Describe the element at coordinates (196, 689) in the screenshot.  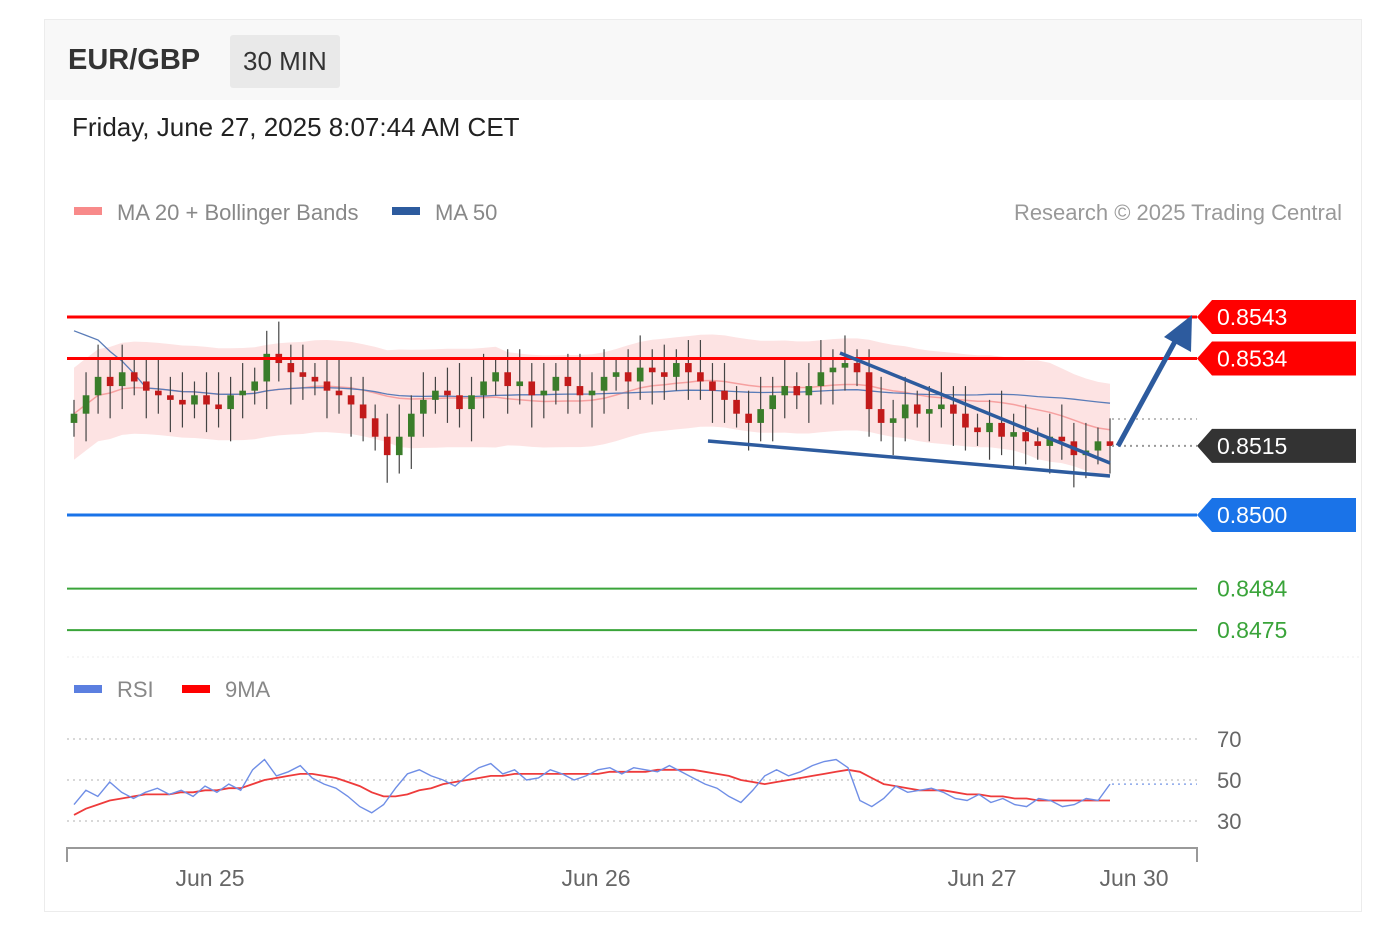
I see `legend-swatch-9ma` at that location.